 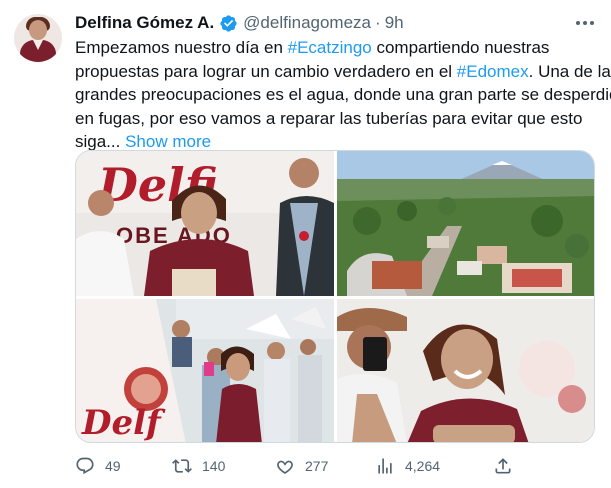 I want to click on retweet-button: 140, so click(x=198, y=466).